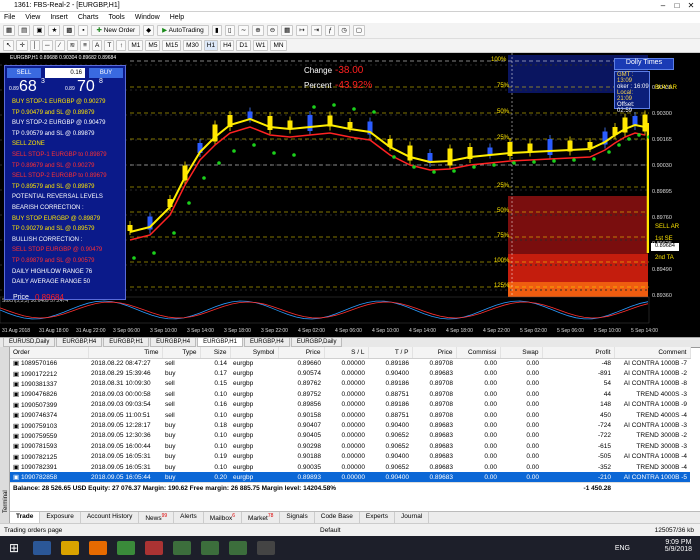 This screenshot has height=560, width=700. What do you see at coordinates (136, 45) in the screenshot?
I see `tf-m1: M1` at bounding box center [136, 45].